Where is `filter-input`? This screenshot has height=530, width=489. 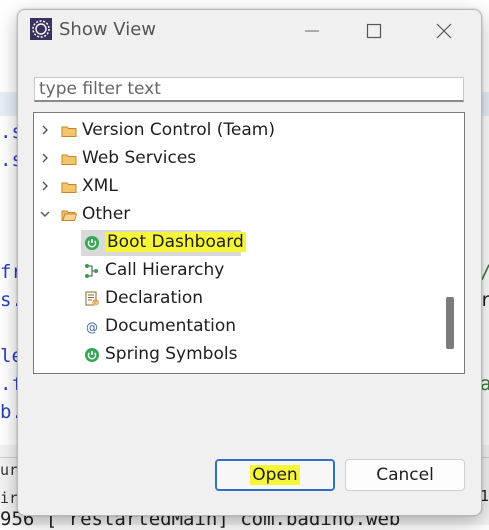
filter-input is located at coordinates (249, 89).